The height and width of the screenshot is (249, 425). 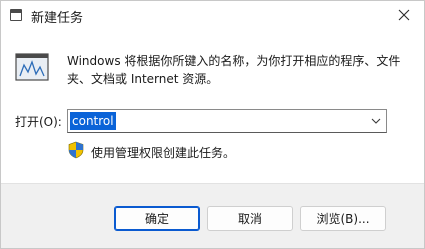 What do you see at coordinates (38, 122) in the screenshot?
I see `open-label: 打开(O):` at bounding box center [38, 122].